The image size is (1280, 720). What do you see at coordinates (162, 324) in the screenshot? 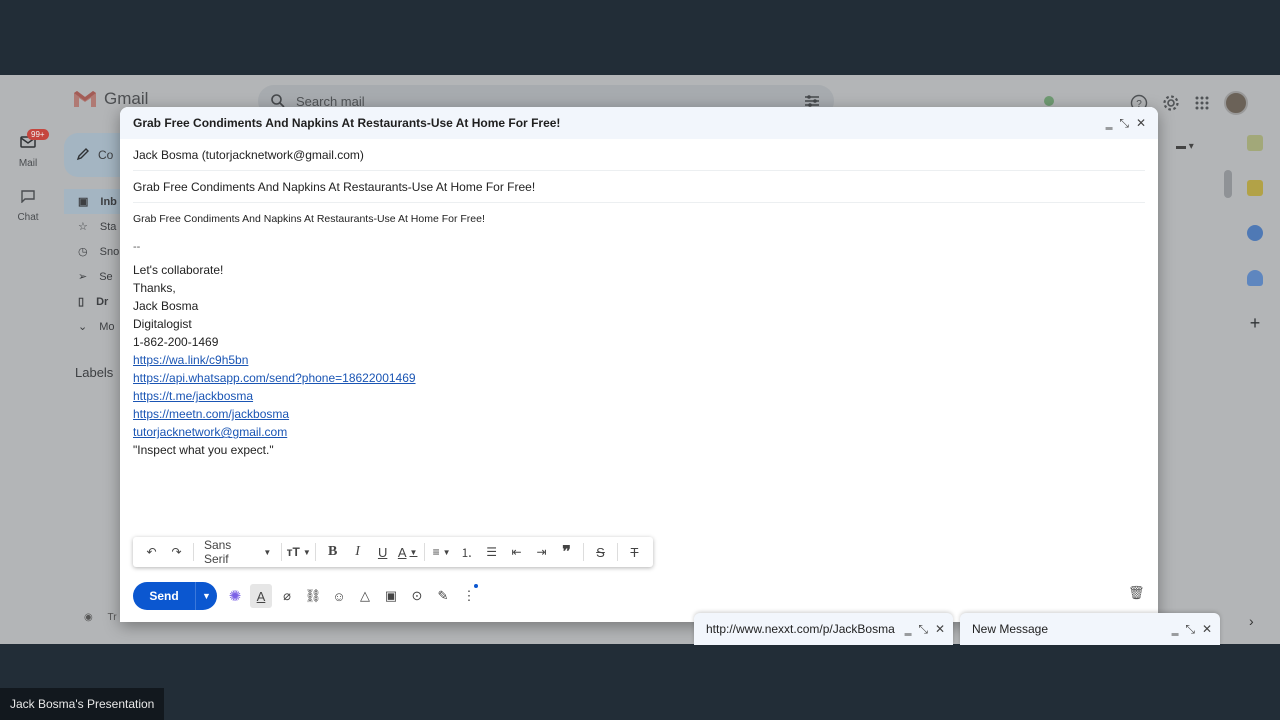
I see `signature-line: Digitalogist` at bounding box center [162, 324].